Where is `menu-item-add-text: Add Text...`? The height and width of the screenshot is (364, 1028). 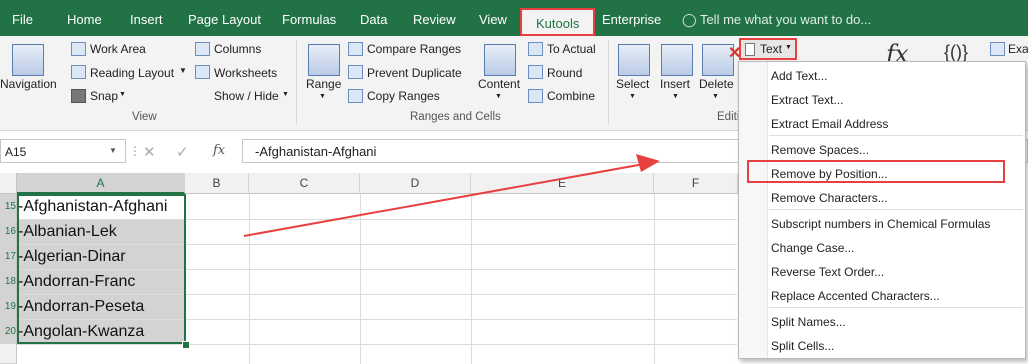 menu-item-add-text: Add Text... is located at coordinates (799, 76).